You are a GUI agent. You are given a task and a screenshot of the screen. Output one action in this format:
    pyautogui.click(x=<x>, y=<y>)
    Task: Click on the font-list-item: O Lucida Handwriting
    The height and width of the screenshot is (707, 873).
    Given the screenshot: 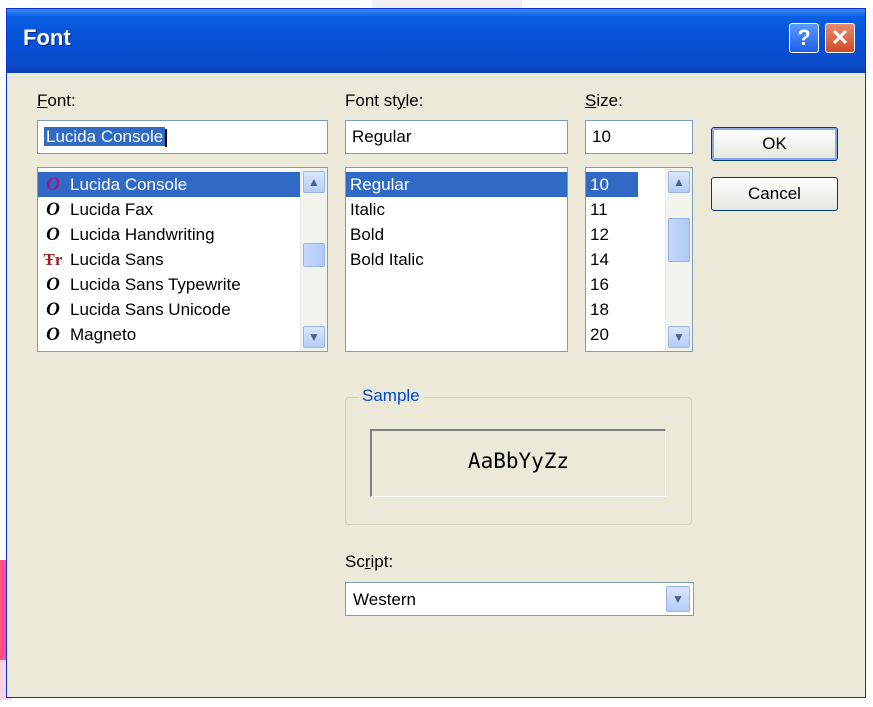 What is the action you would take?
    pyautogui.click(x=182, y=234)
    